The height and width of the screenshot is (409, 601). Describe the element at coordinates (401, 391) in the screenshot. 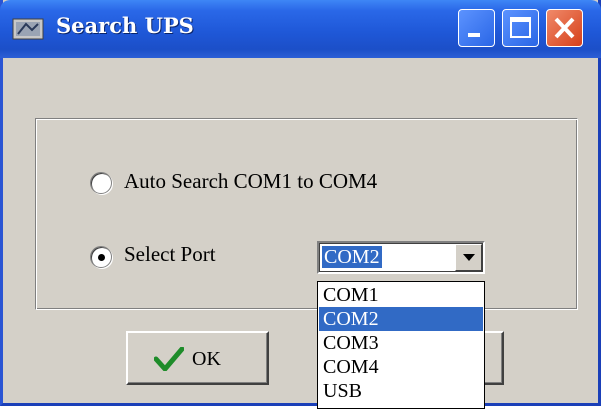

I see `dropdown-option-usb: USB` at that location.